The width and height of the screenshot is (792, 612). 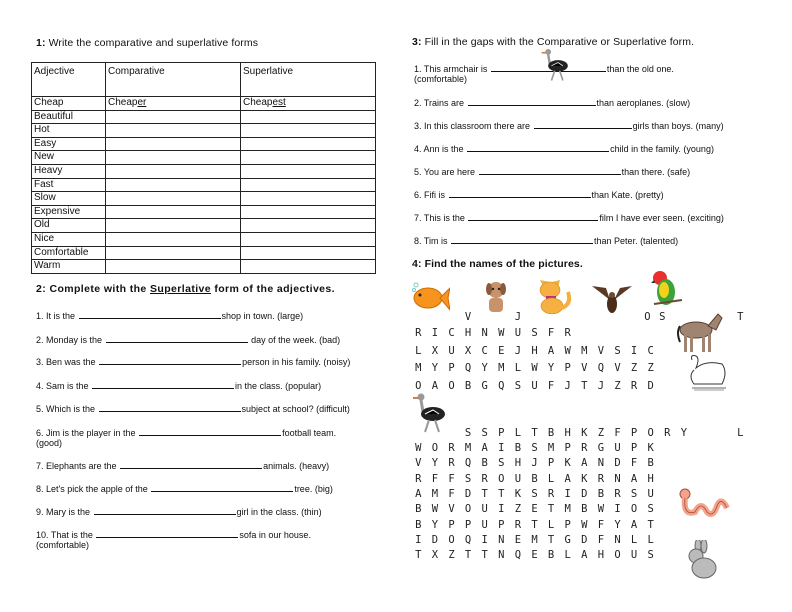 I want to click on grid-letter: K, so click(x=584, y=479).